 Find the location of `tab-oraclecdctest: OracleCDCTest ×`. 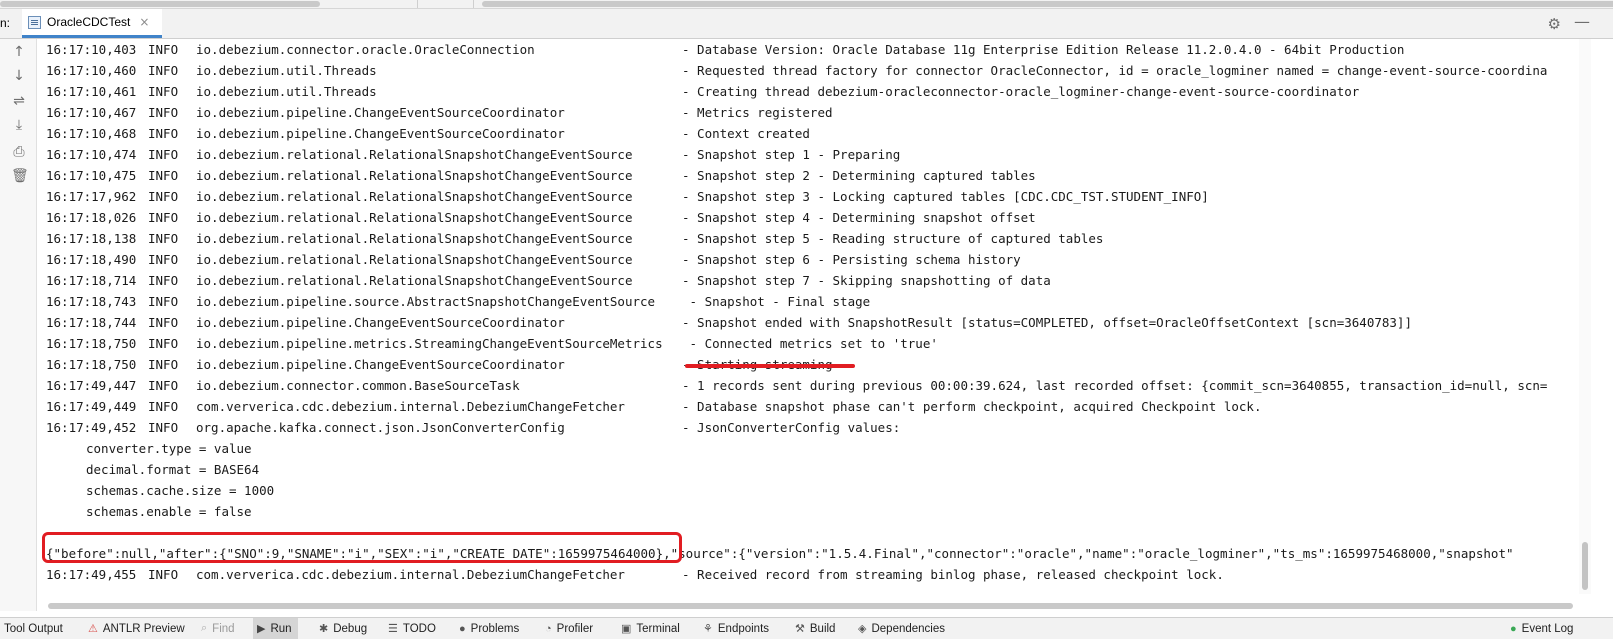

tab-oraclecdctest: OracleCDCTest × is located at coordinates (92, 23).